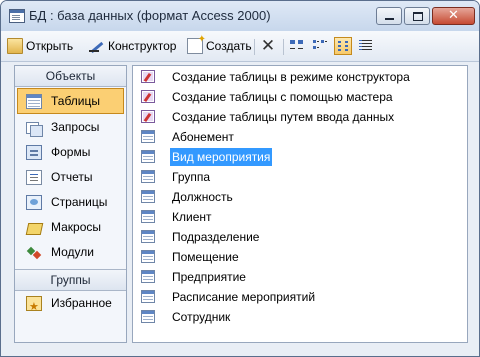  I want to click on list-item-label: Предприятие, so click(209, 277).